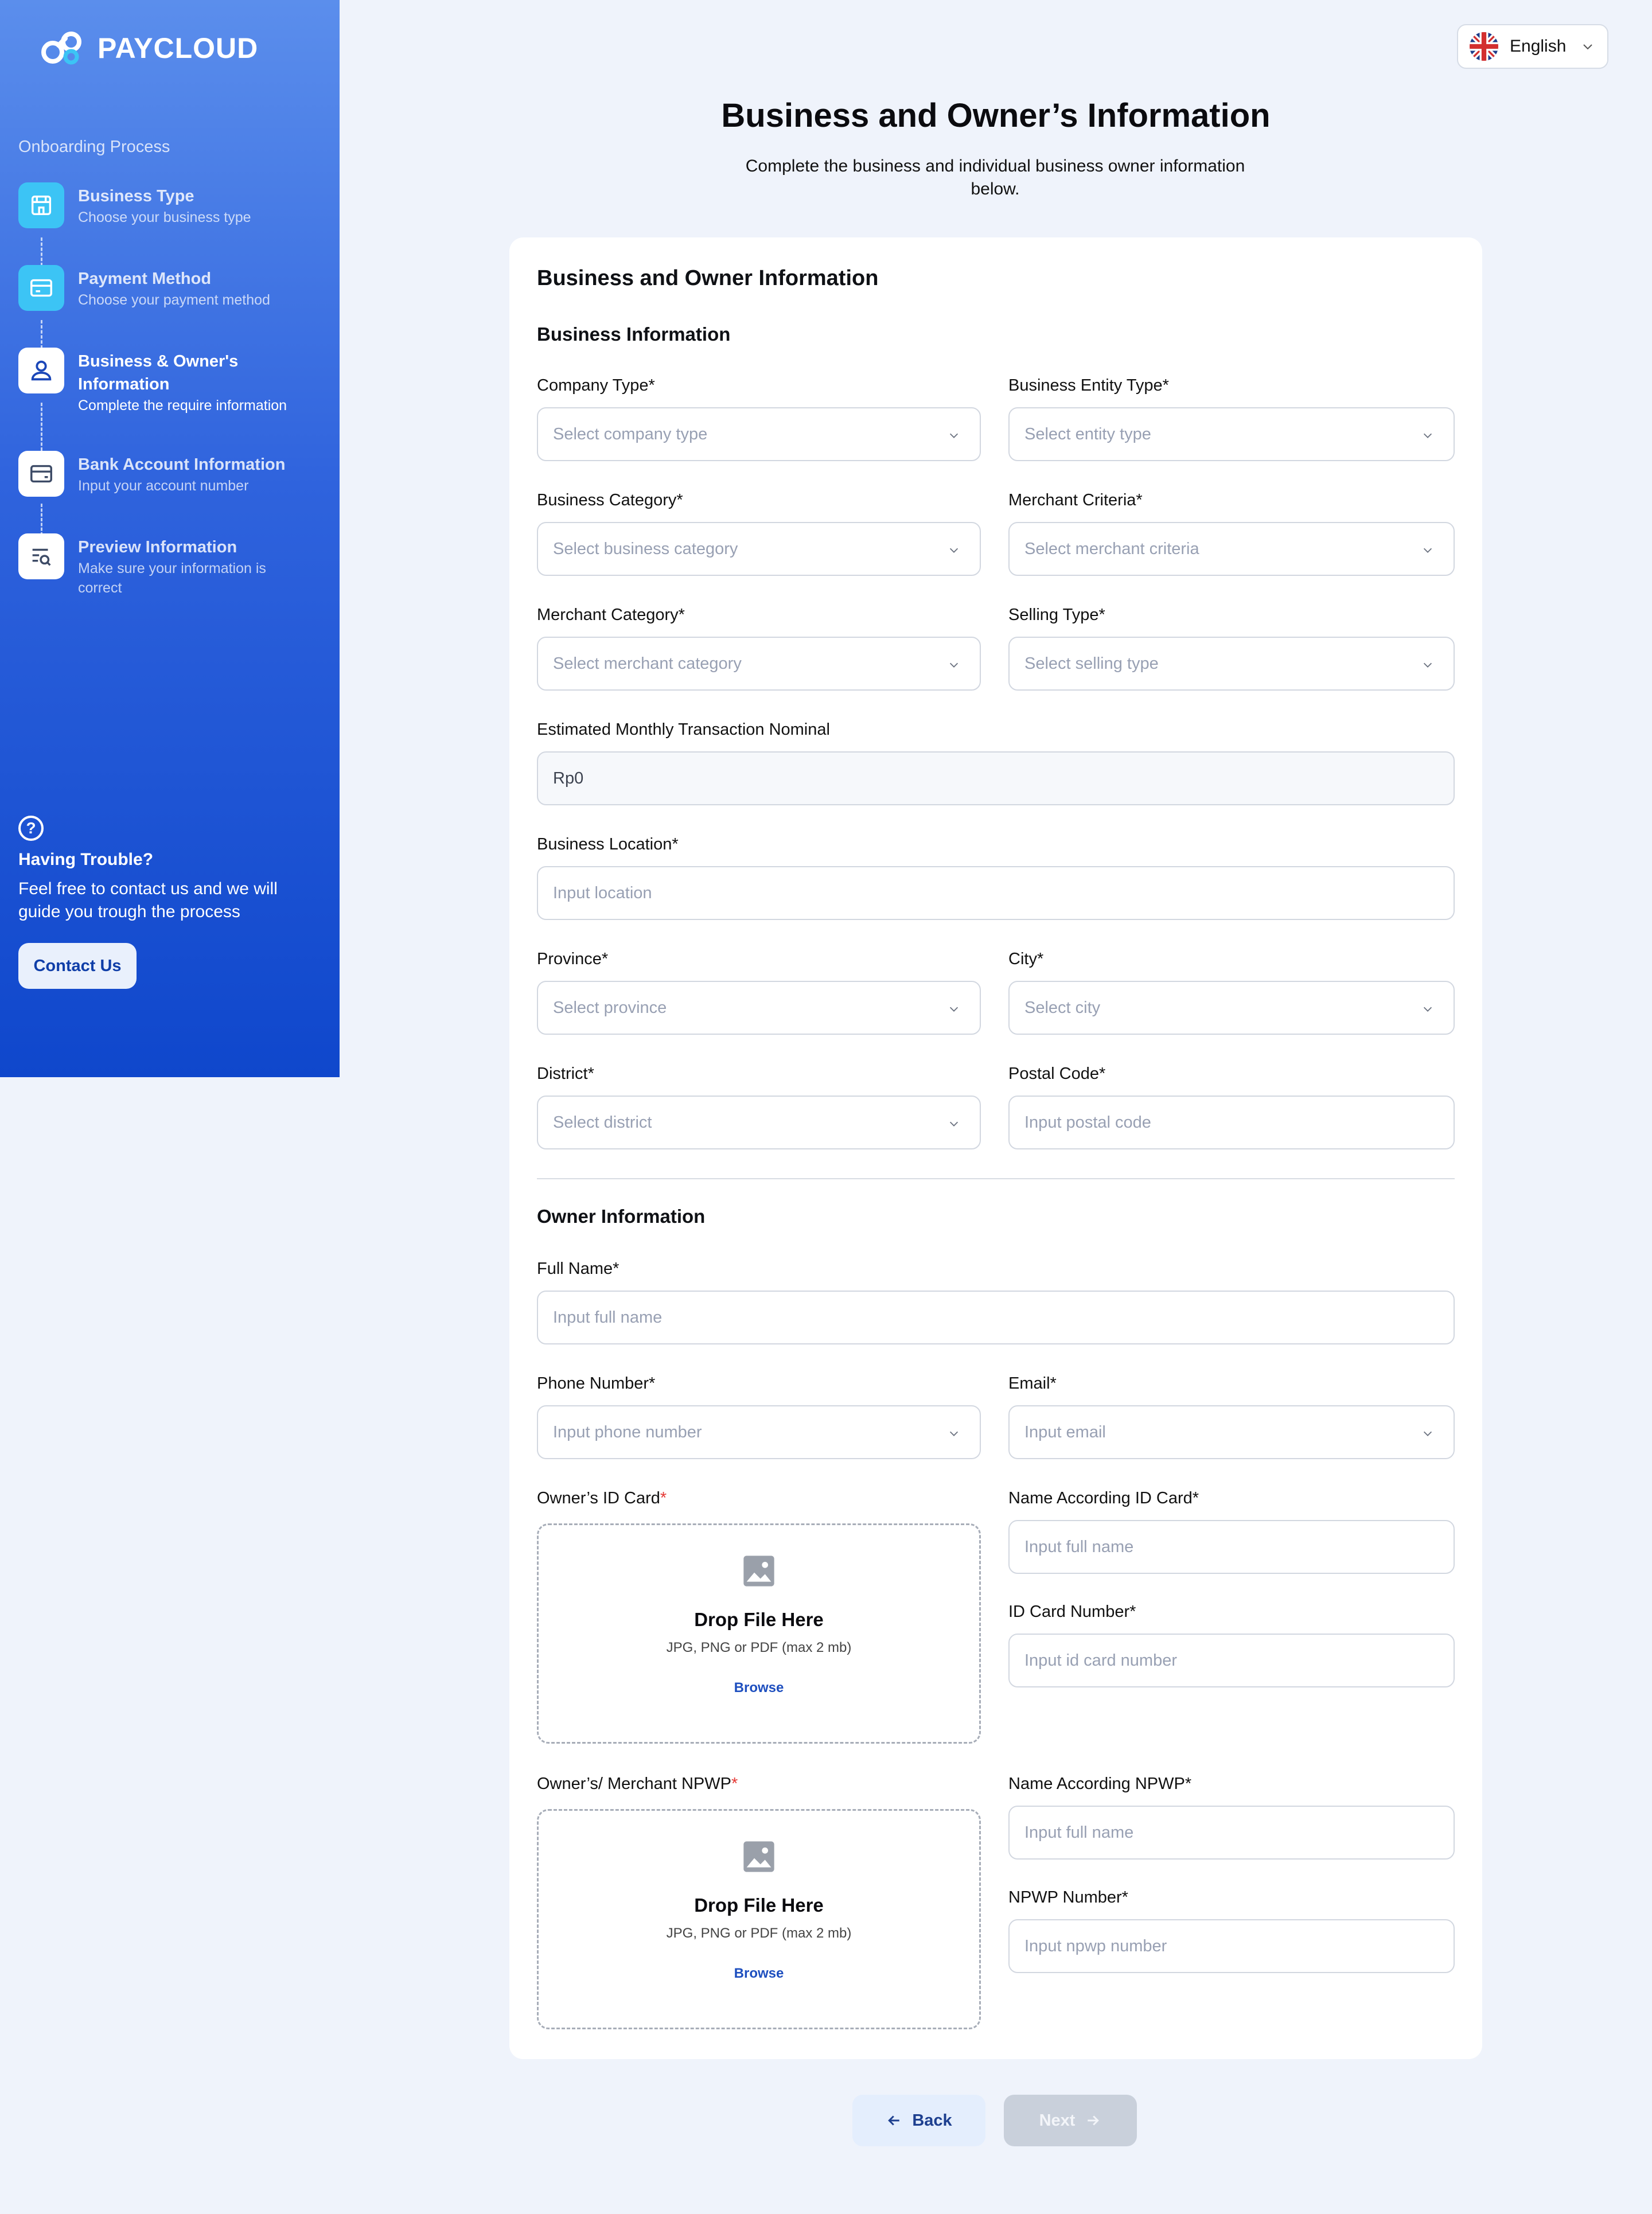 This screenshot has height=2214, width=1652. What do you see at coordinates (41, 251) in the screenshot?
I see `step-connector` at bounding box center [41, 251].